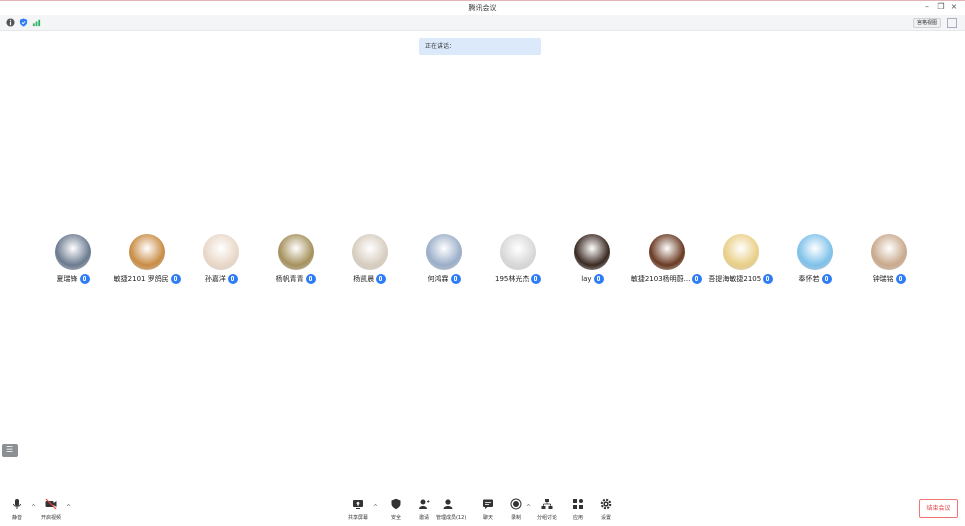 The height and width of the screenshot is (526, 965). What do you see at coordinates (147, 279) in the screenshot?
I see `participant-name-row: 敏捷2101 罗鸽民` at bounding box center [147, 279].